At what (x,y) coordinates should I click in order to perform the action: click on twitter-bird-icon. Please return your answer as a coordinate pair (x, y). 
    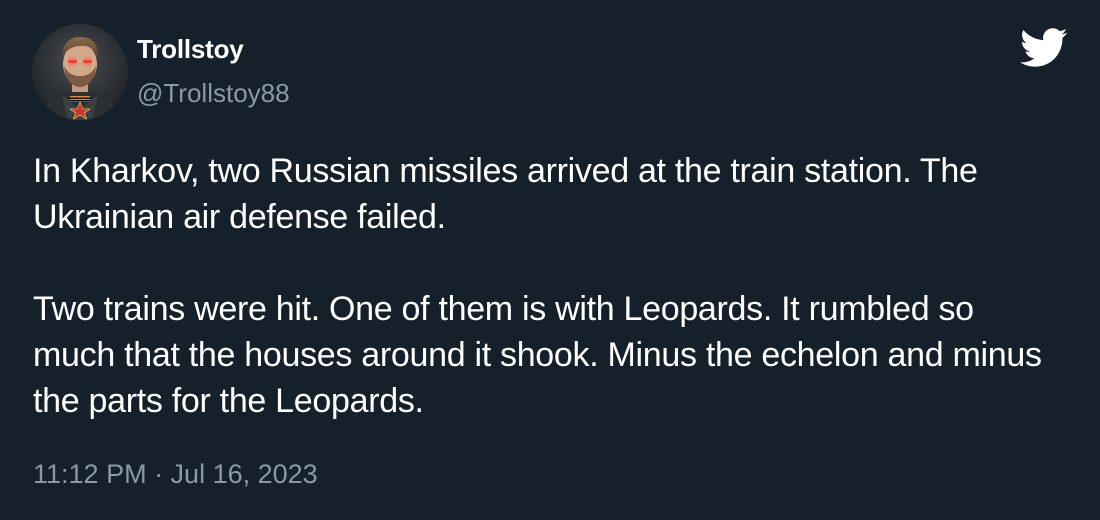
    Looking at the image, I should click on (1044, 48).